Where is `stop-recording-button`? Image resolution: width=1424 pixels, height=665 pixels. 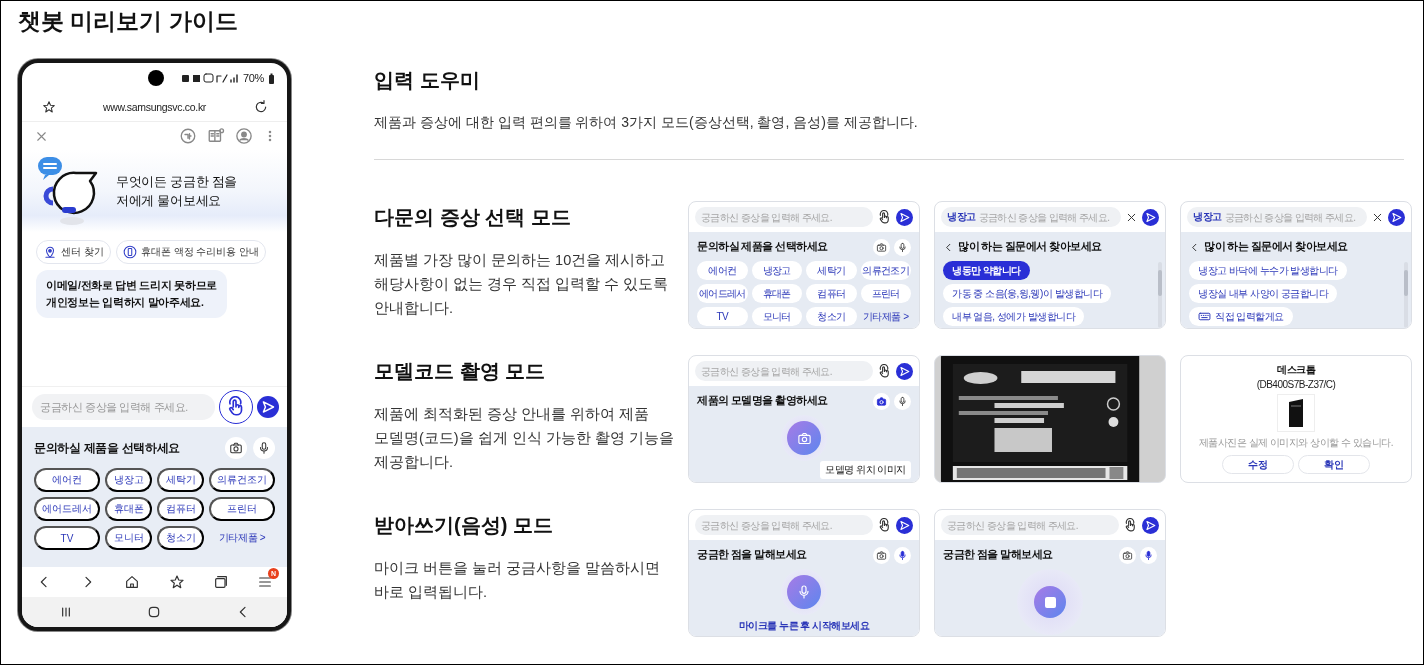 stop-recording-button is located at coordinates (1050, 602).